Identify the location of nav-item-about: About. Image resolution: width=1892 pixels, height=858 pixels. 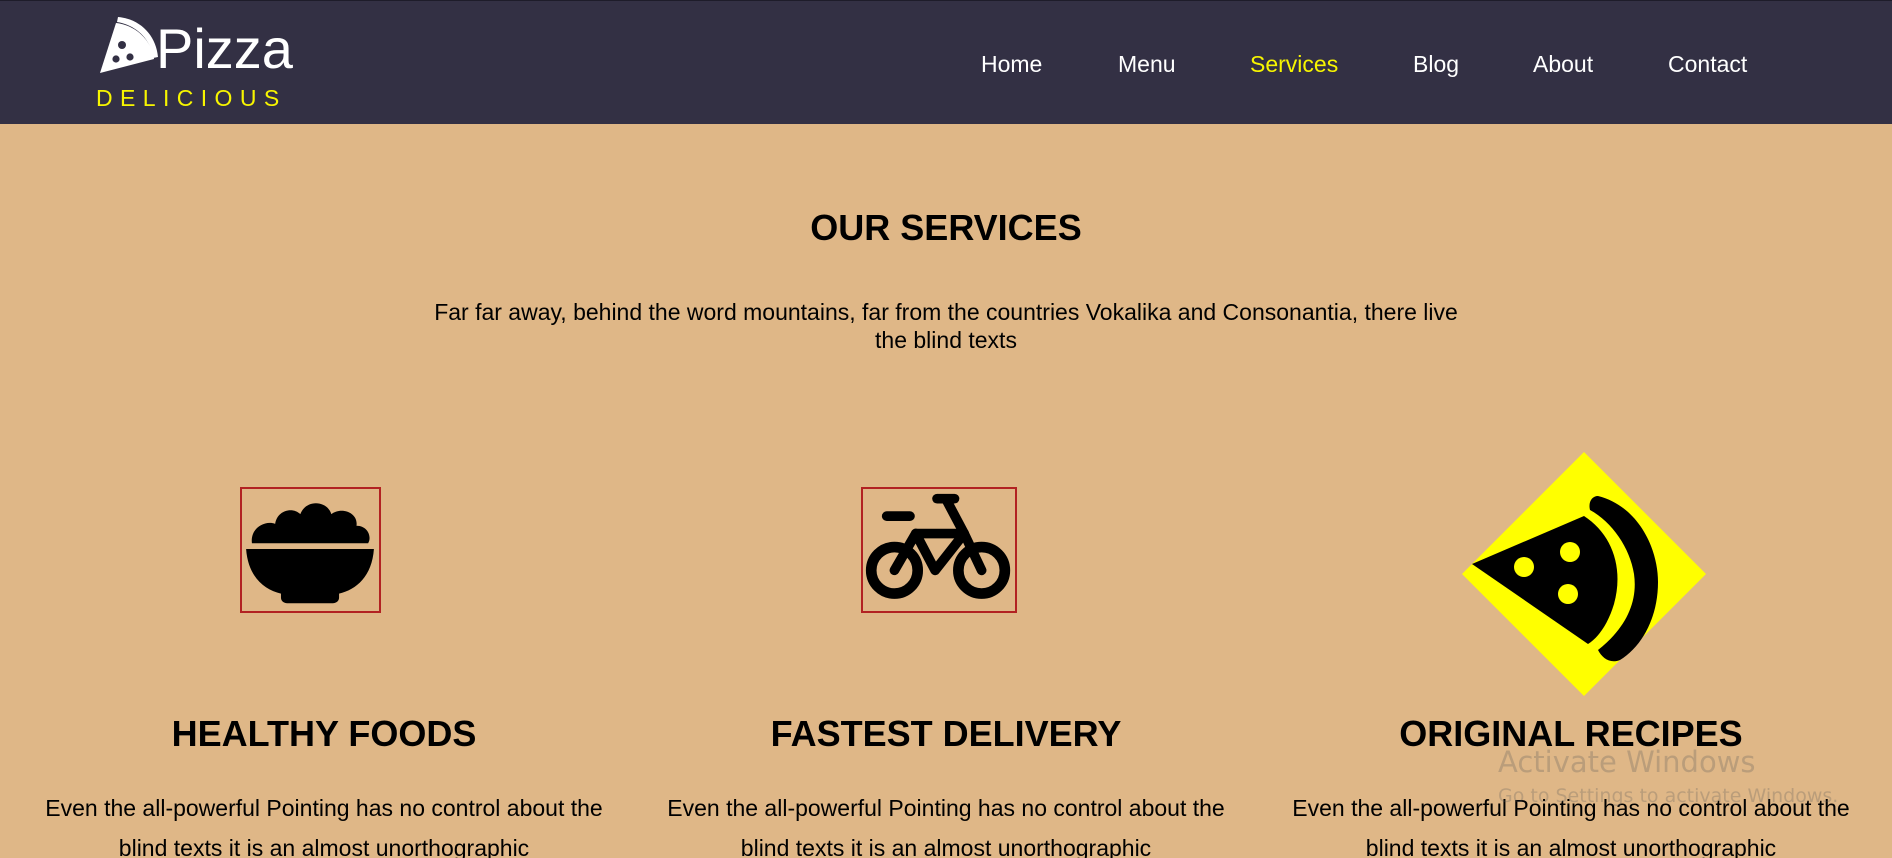
(1563, 64).